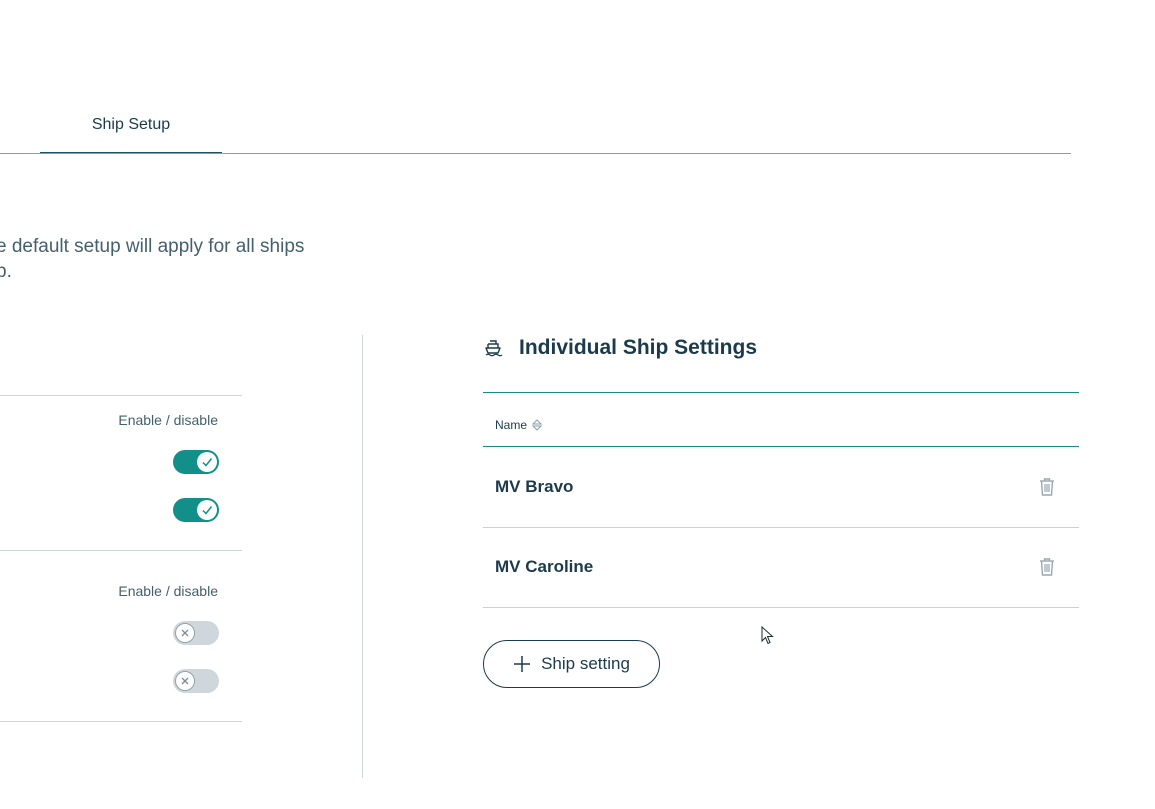 The width and height of the screenshot is (1155, 809). What do you see at coordinates (544, 567) in the screenshot?
I see `table-row-name: MV Caroline` at bounding box center [544, 567].